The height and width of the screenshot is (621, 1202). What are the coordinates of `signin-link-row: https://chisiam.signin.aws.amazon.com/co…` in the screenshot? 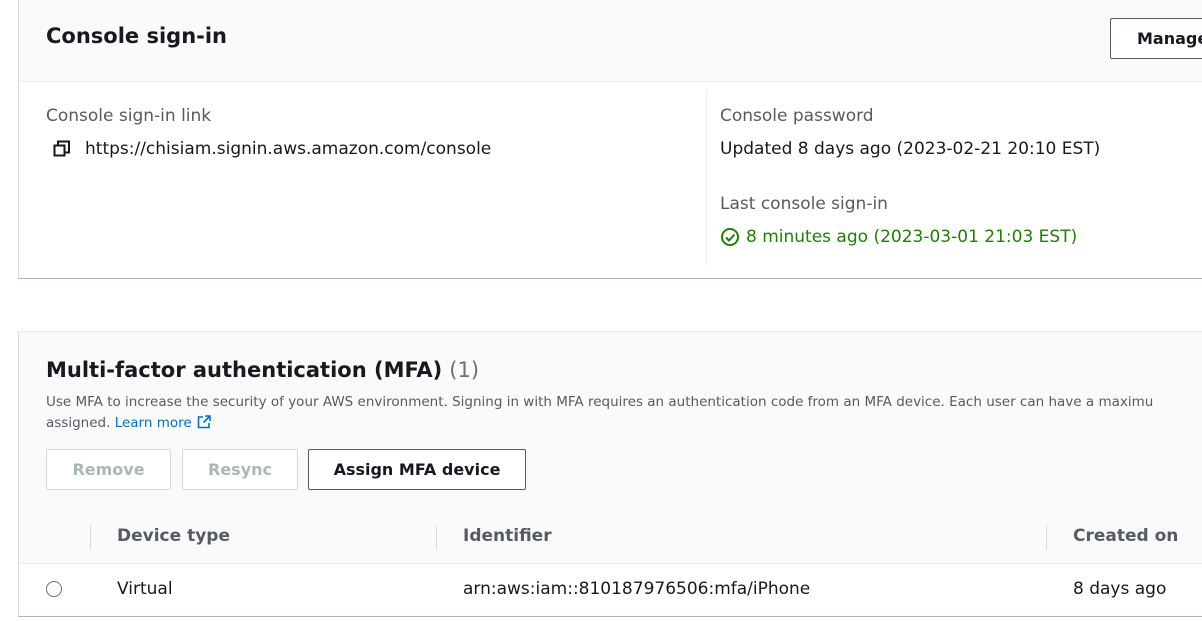 It's located at (268, 149).